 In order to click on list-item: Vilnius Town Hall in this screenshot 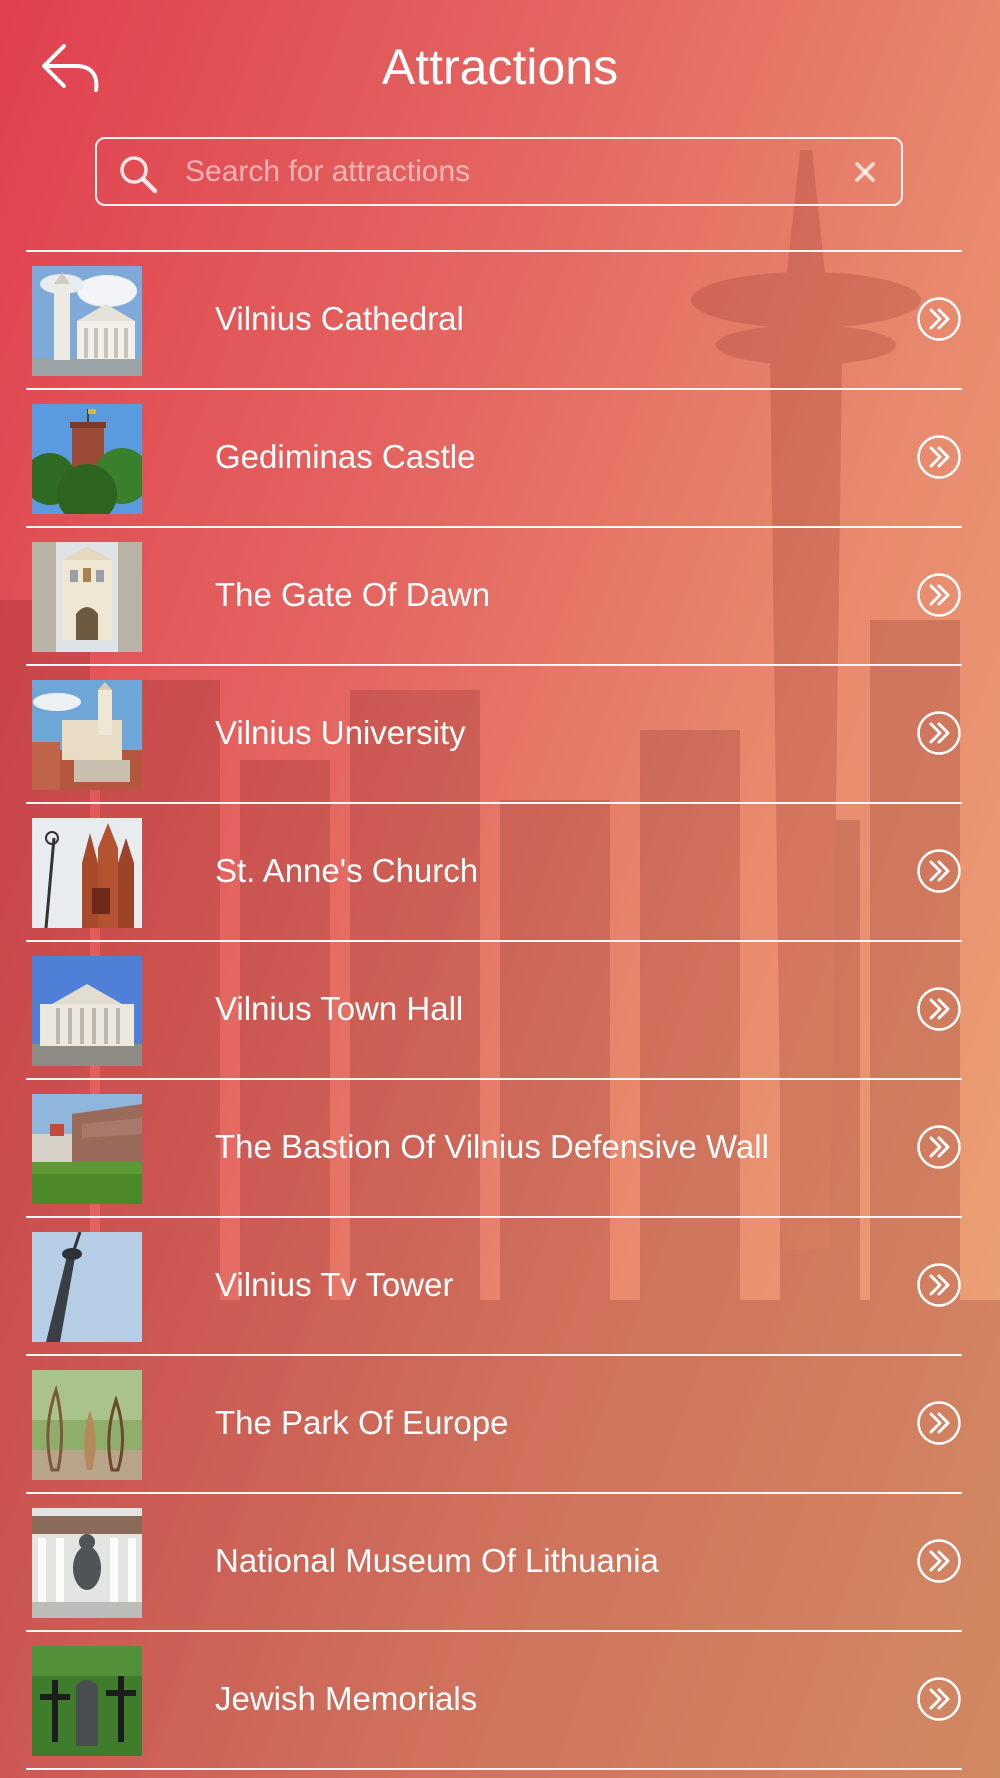, I will do `click(494, 1011)`.